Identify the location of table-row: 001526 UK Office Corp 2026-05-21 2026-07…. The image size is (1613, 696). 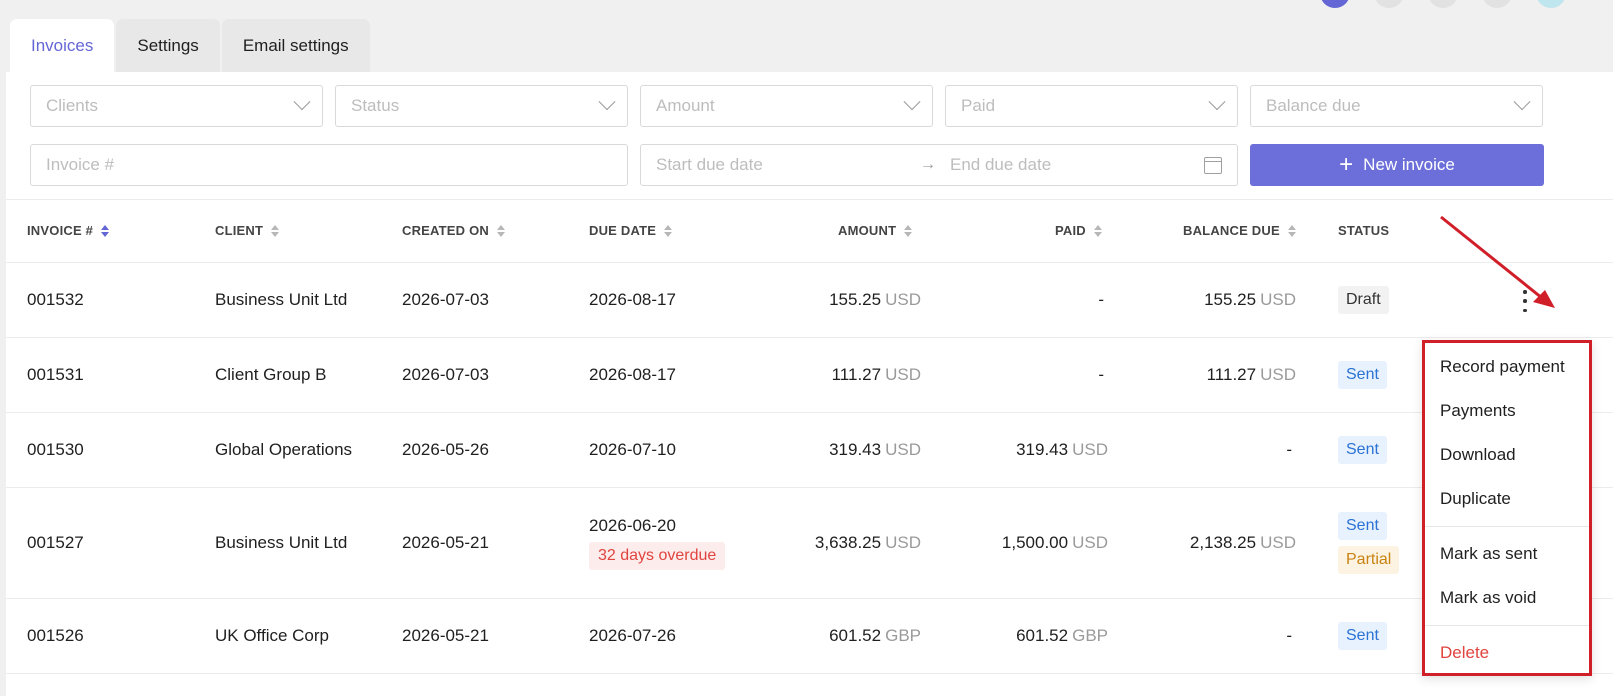
(809, 636).